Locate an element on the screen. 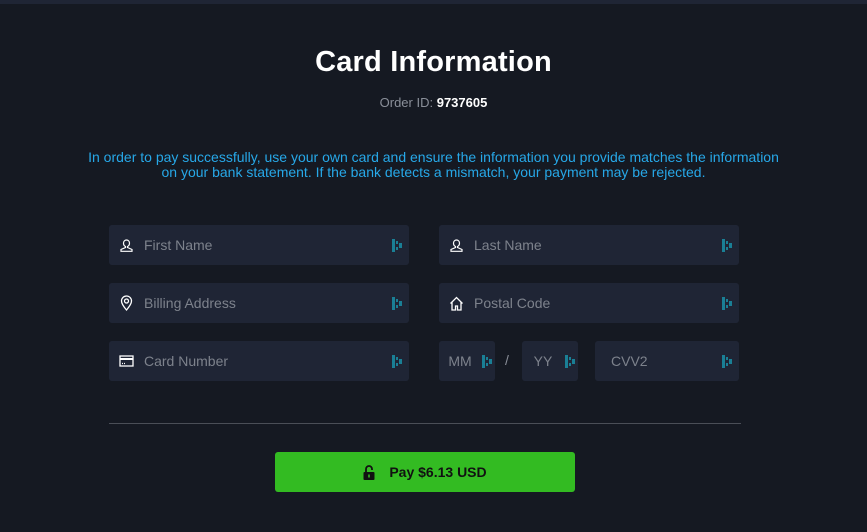 This screenshot has height=532, width=867. pay-button: Pay $6.13 USD is located at coordinates (425, 472).